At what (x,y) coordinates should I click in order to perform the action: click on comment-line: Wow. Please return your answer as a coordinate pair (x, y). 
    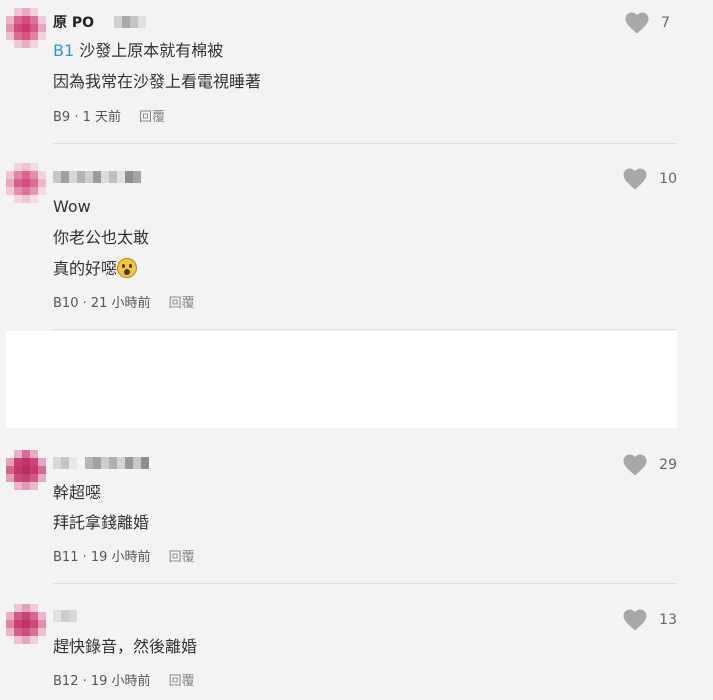
    Looking at the image, I should click on (72, 206).